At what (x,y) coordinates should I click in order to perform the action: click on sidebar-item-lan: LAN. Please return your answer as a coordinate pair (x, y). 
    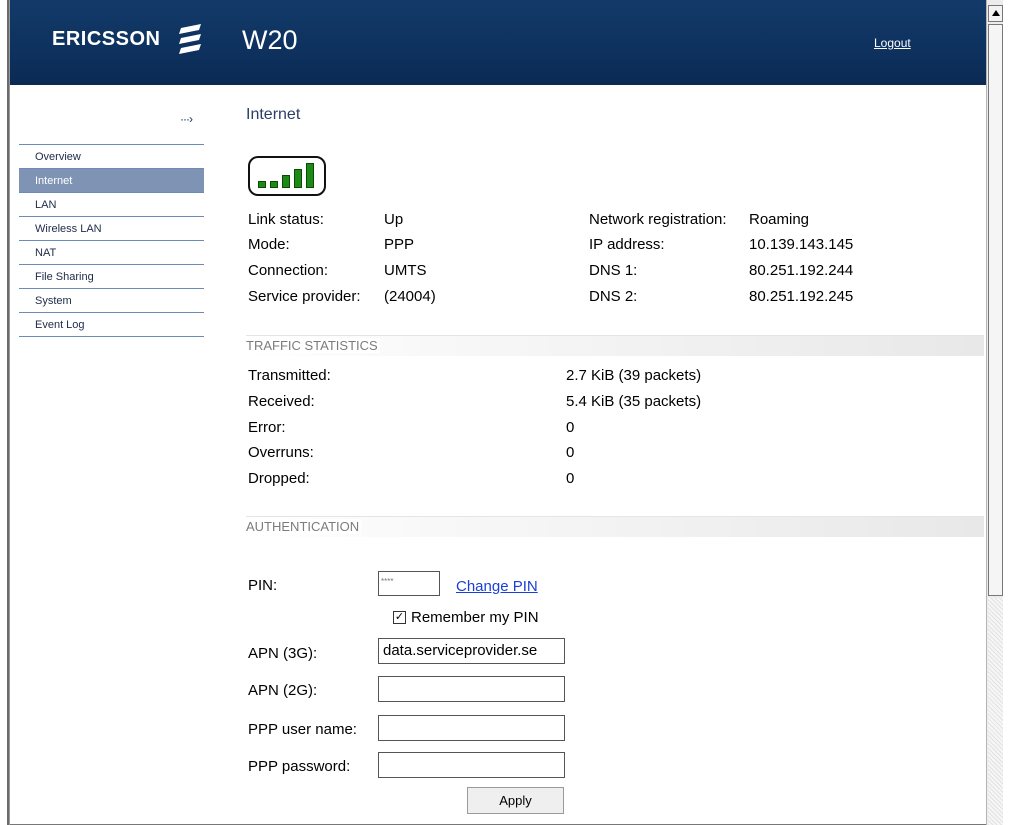
    Looking at the image, I should click on (111, 205).